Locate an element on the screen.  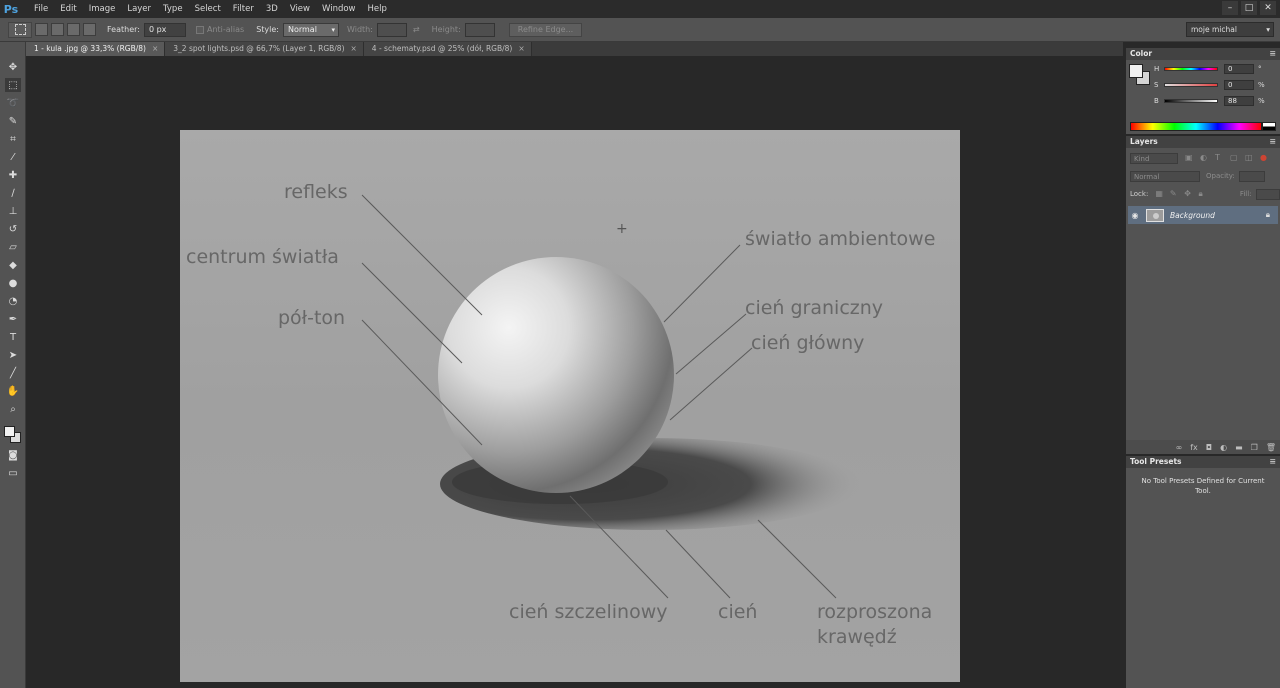
layer-filter-row: Kind ▣ ◐ T ▢ ◫ ● is located at coordinates (1203, 158).